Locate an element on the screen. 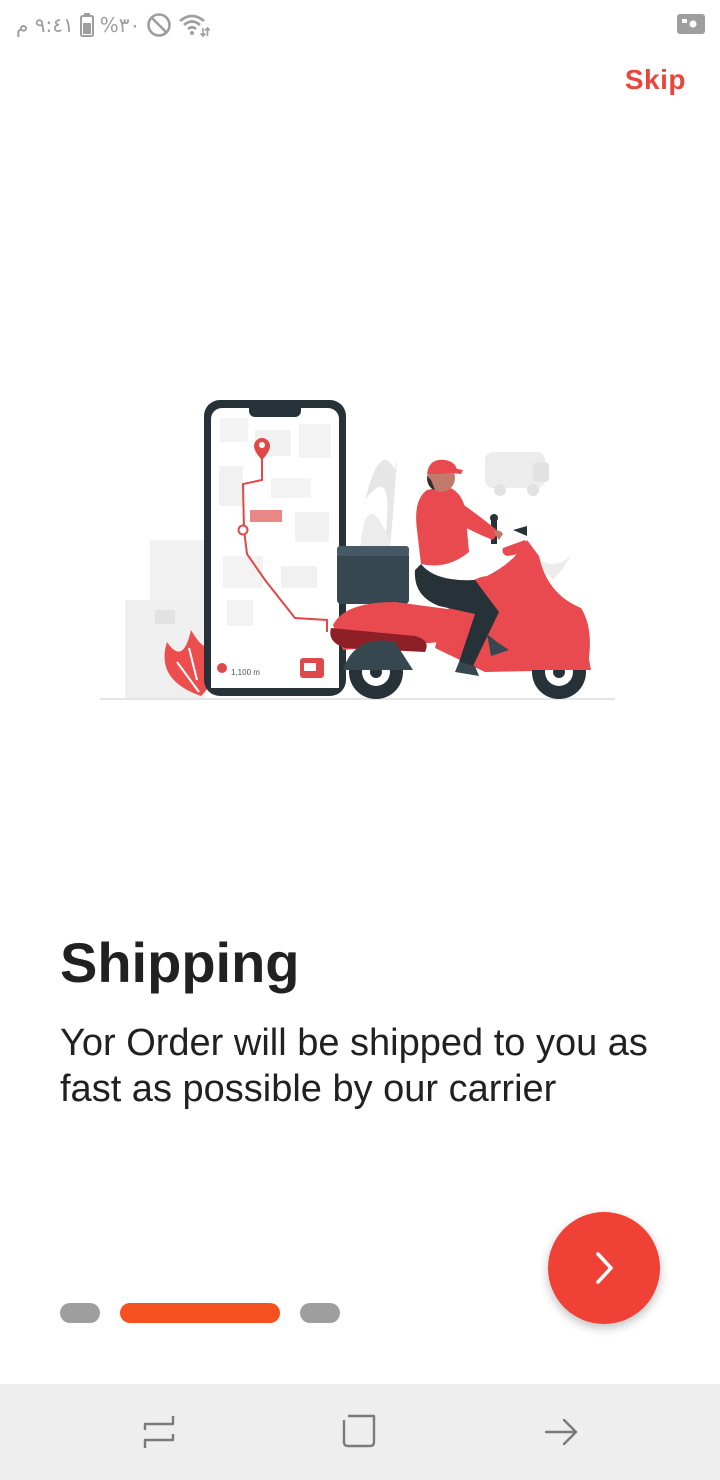  chevron-right-icon is located at coordinates (604, 1268).